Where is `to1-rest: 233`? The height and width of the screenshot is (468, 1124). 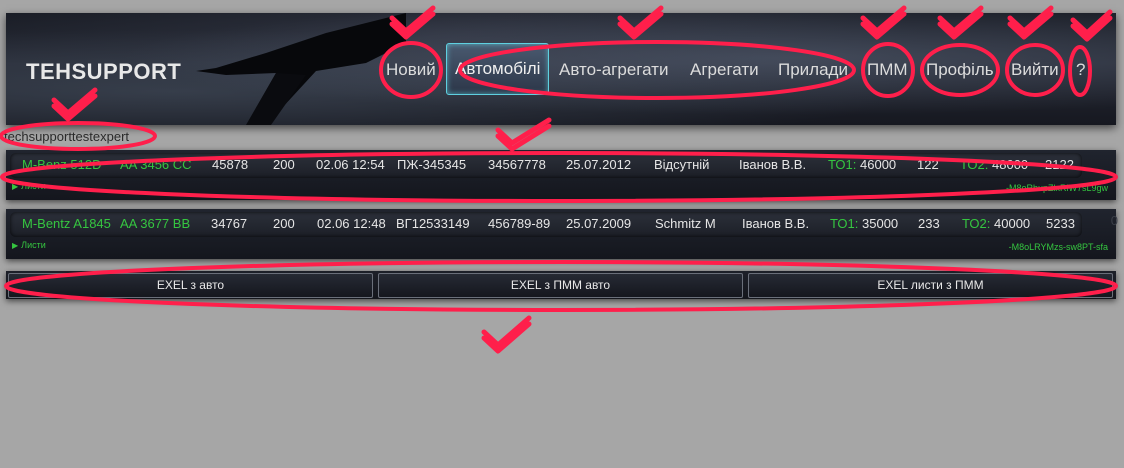
to1-rest: 233 is located at coordinates (929, 223).